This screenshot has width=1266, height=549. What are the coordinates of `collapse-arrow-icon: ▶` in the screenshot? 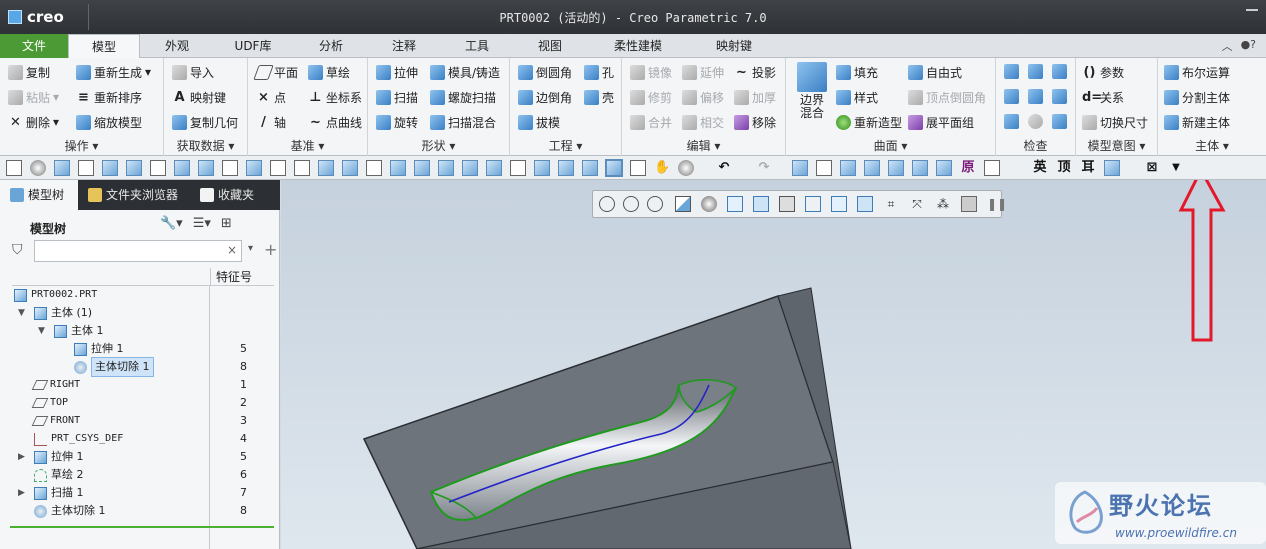 It's located at (21, 493).